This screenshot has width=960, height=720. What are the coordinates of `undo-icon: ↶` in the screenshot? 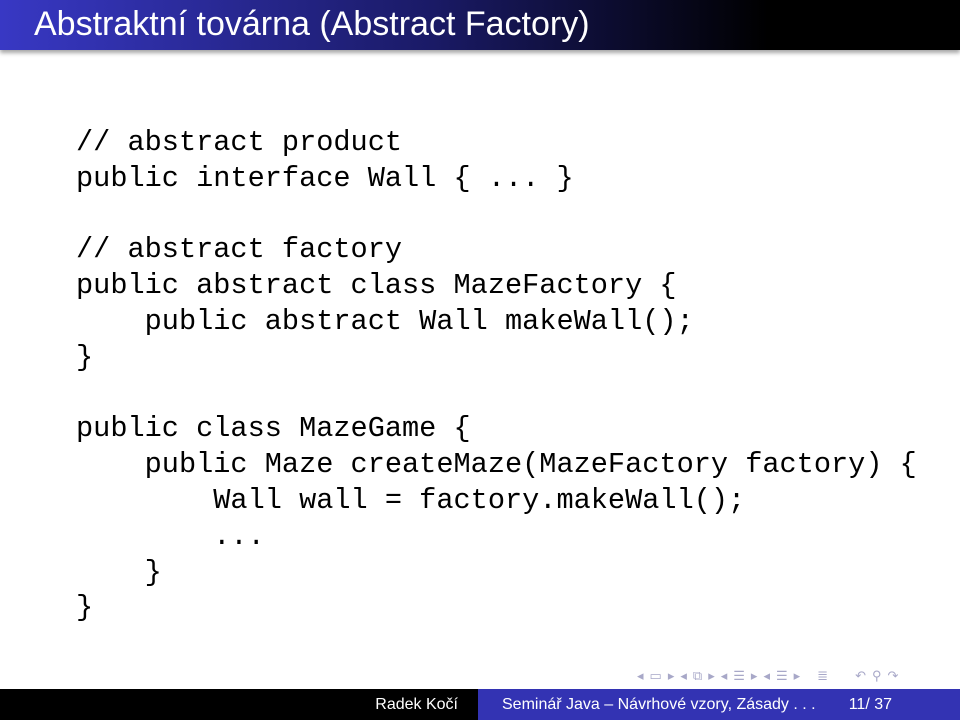 It's located at (860, 676).